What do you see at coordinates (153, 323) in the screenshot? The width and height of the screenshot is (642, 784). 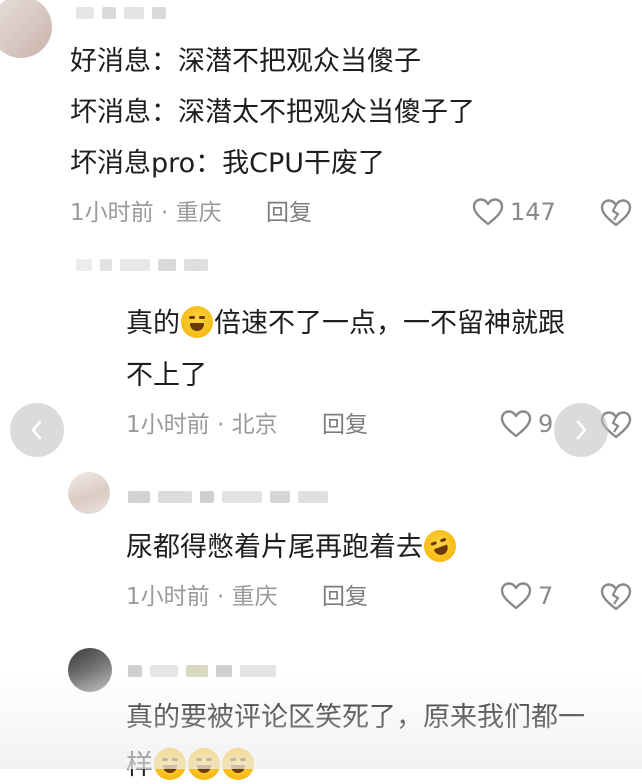 I see `comment-text-part: 真的` at bounding box center [153, 323].